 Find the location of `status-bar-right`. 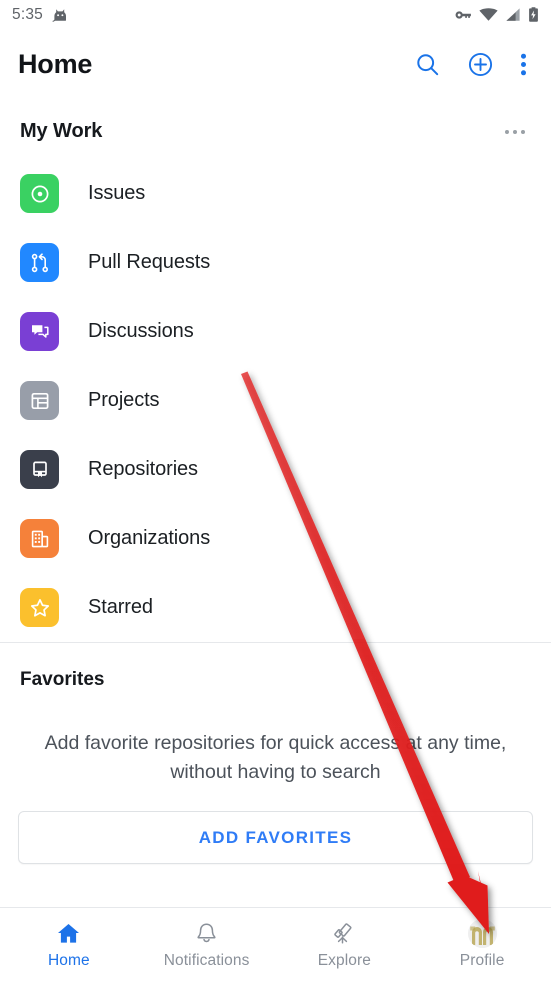

status-bar-right is located at coordinates (496, 15).